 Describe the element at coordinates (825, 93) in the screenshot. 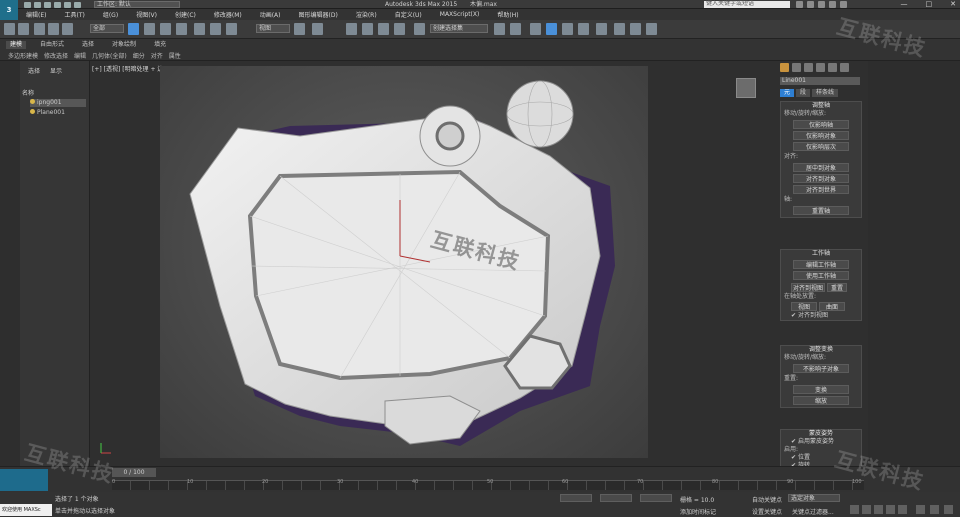

I see `link-info-button: 样条线` at that location.